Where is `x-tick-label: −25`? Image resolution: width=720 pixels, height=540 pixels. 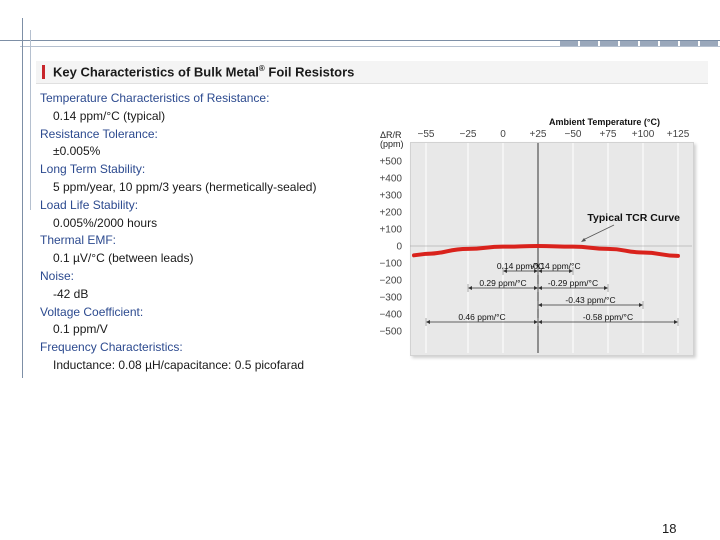
x-tick-label: −25 is located at coordinates (468, 134).